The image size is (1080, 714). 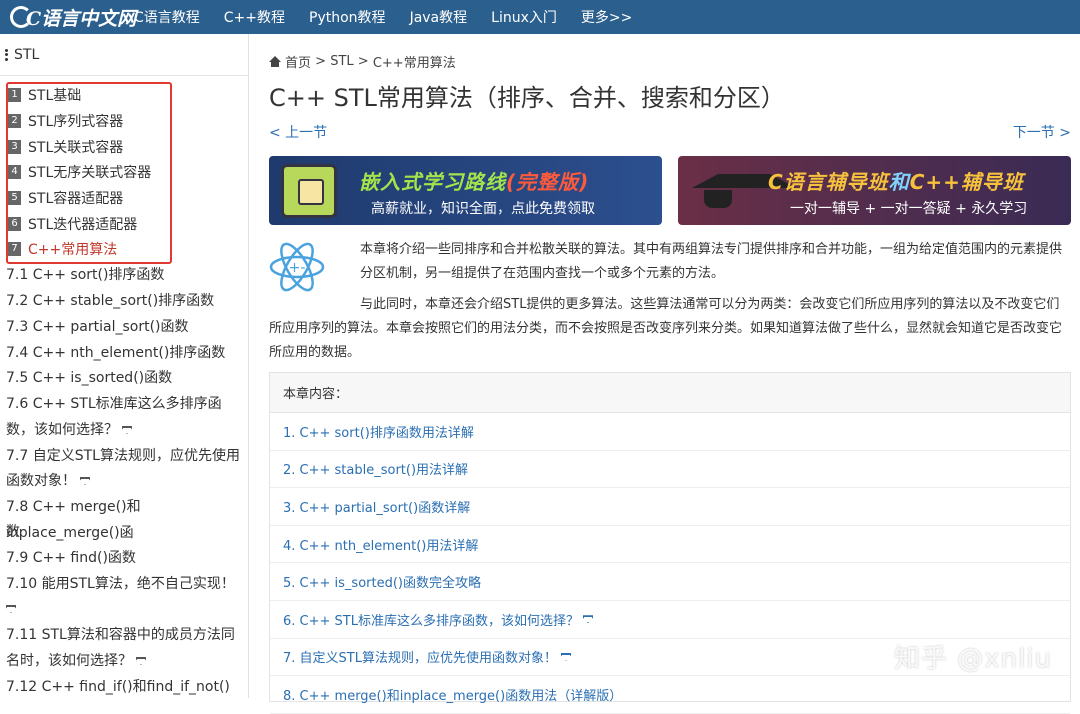 I want to click on site-logo: C语言中文网, so click(x=73, y=17).